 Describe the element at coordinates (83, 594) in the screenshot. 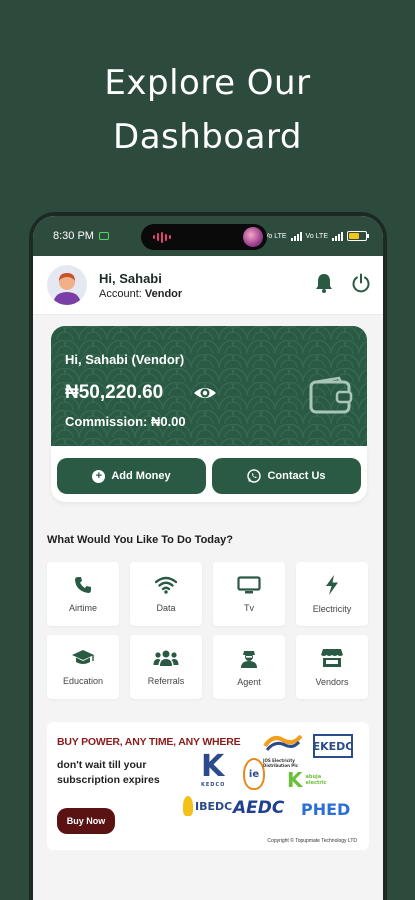

I see `service-airtime: Airtime` at that location.